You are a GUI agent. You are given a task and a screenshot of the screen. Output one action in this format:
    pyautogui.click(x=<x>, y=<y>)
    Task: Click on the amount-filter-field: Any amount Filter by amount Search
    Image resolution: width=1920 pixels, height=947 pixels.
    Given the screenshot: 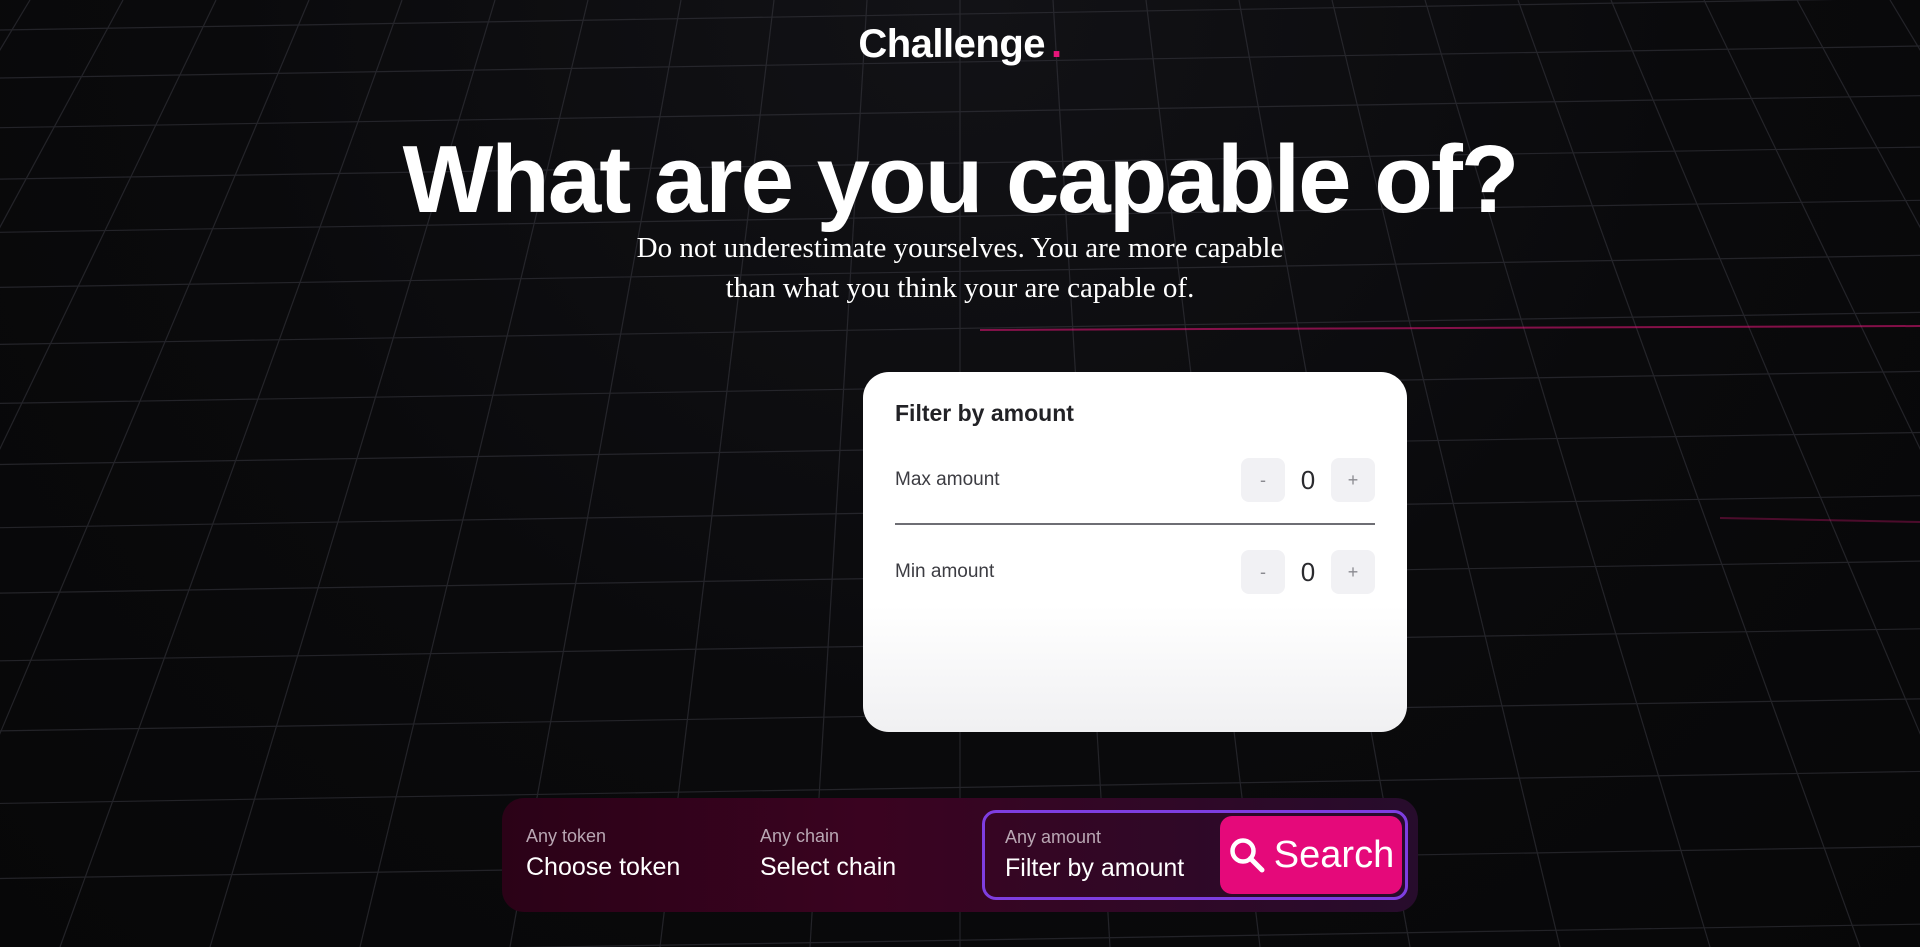 What is the action you would take?
    pyautogui.click(x=1195, y=855)
    